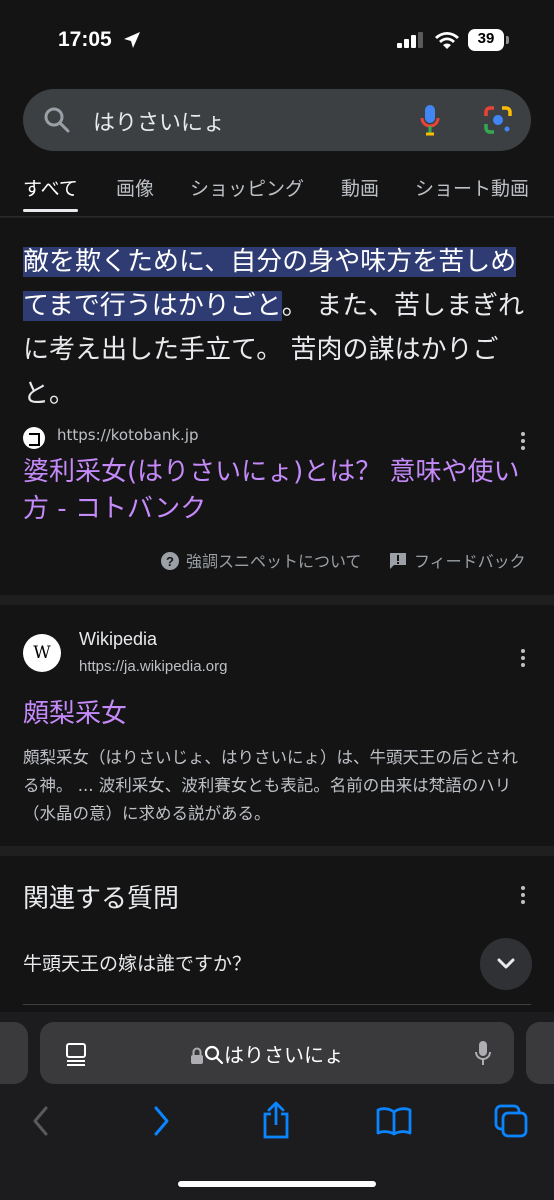  I want to click on share-icon, so click(276, 1120).